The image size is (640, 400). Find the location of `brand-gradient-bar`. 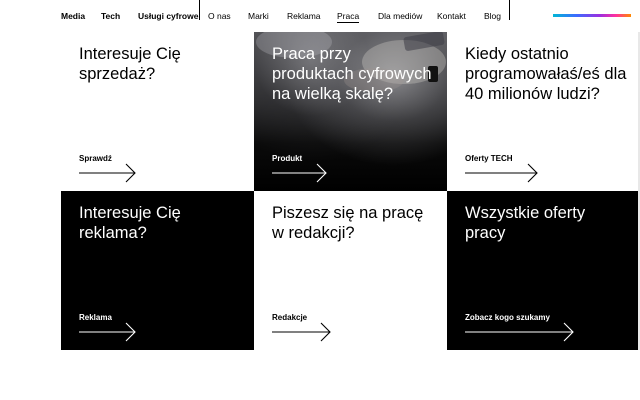

brand-gradient-bar is located at coordinates (592, 15).